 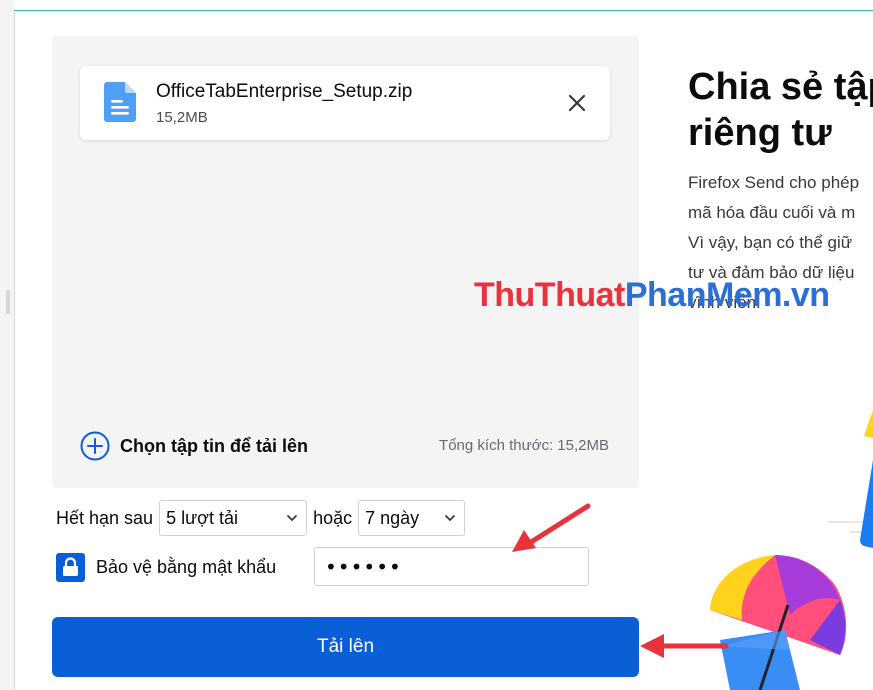 What do you see at coordinates (120, 102) in the screenshot?
I see `document-icon` at bounding box center [120, 102].